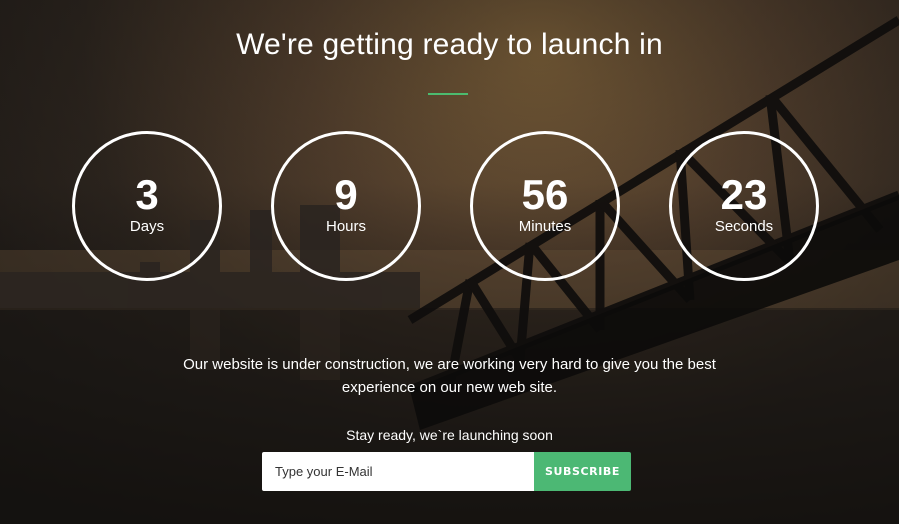 Image resolution: width=899 pixels, height=524 pixels. Describe the element at coordinates (744, 194) in the screenshot. I see `countdown-seconds-value: 23` at that location.